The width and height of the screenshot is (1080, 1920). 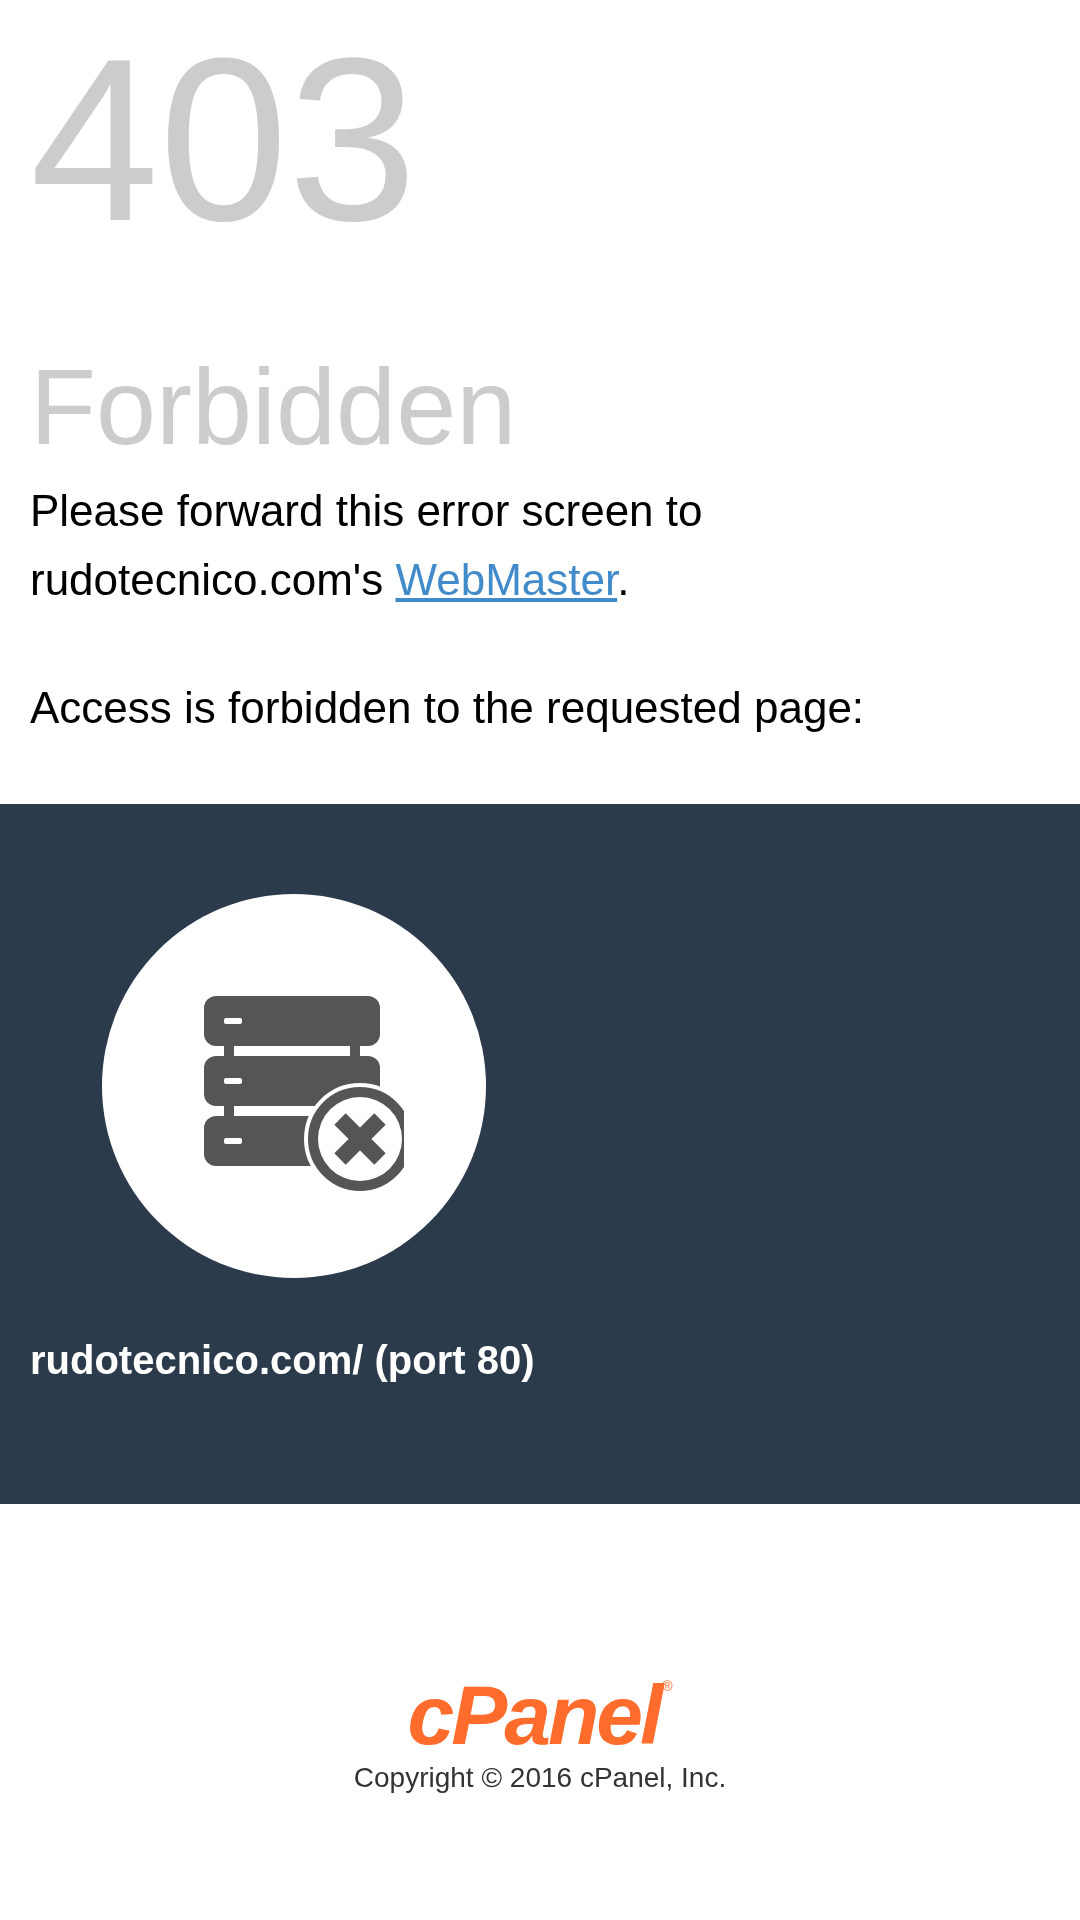 What do you see at coordinates (447, 708) in the screenshot?
I see `error-detail: Access is forbidden to the requested page:` at bounding box center [447, 708].